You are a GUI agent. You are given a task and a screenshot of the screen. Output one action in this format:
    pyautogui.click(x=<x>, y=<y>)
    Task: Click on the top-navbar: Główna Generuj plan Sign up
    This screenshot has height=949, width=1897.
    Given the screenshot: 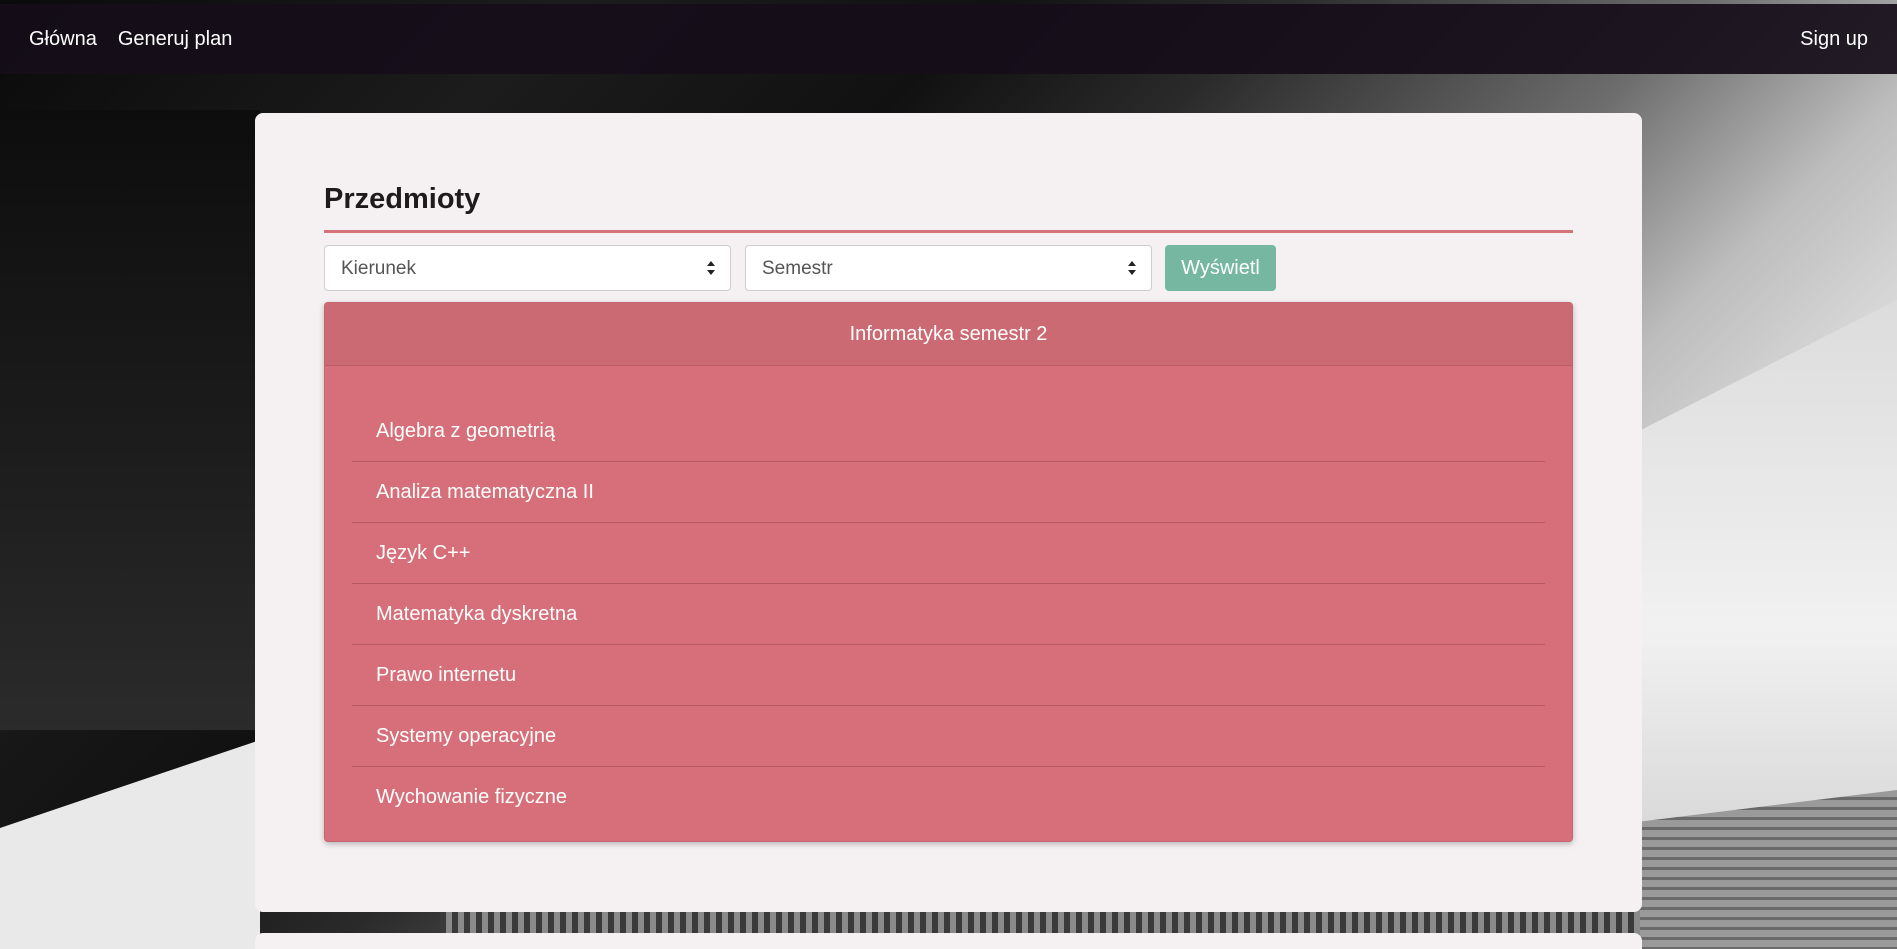 What is the action you would take?
    pyautogui.click(x=948, y=39)
    